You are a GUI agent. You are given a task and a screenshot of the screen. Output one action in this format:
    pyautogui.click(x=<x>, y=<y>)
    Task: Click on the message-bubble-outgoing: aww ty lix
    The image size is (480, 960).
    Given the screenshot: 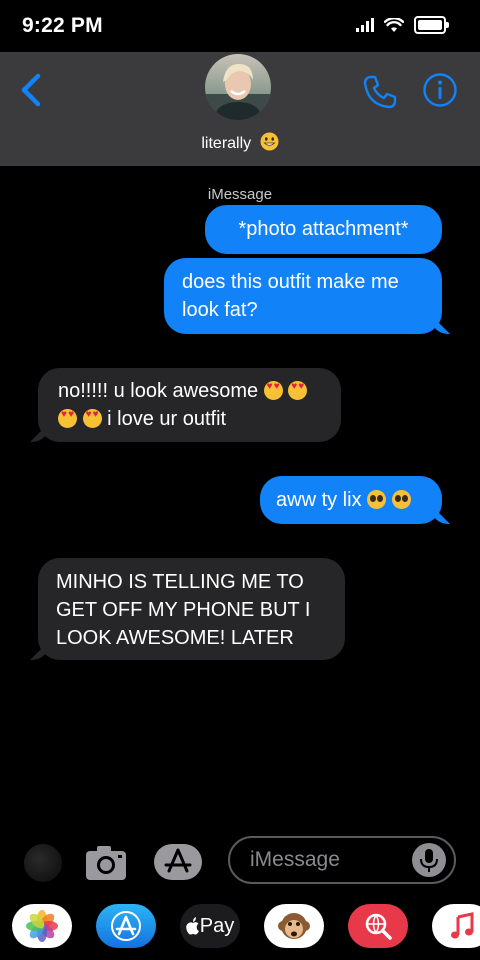 What is the action you would take?
    pyautogui.click(x=351, y=500)
    